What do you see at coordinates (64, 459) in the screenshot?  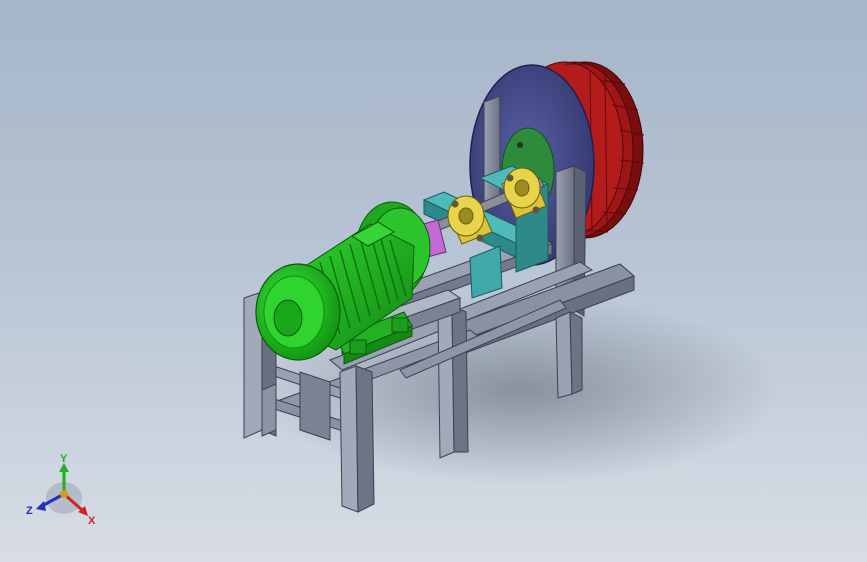 I see `y-axis-label: Y` at bounding box center [64, 459].